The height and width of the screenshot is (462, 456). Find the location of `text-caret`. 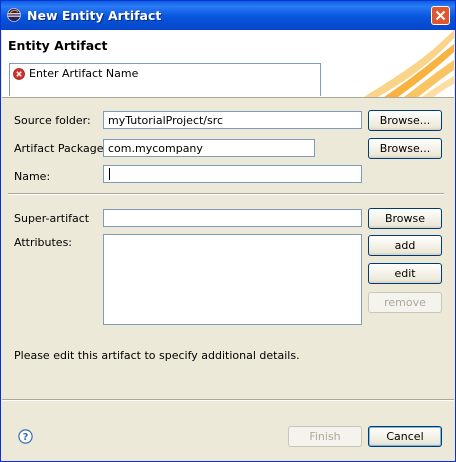

text-caret is located at coordinates (109, 174).